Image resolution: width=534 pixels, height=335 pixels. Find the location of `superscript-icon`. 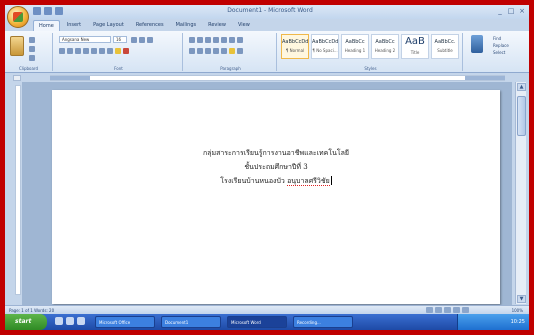

superscript-icon is located at coordinates (102, 51).